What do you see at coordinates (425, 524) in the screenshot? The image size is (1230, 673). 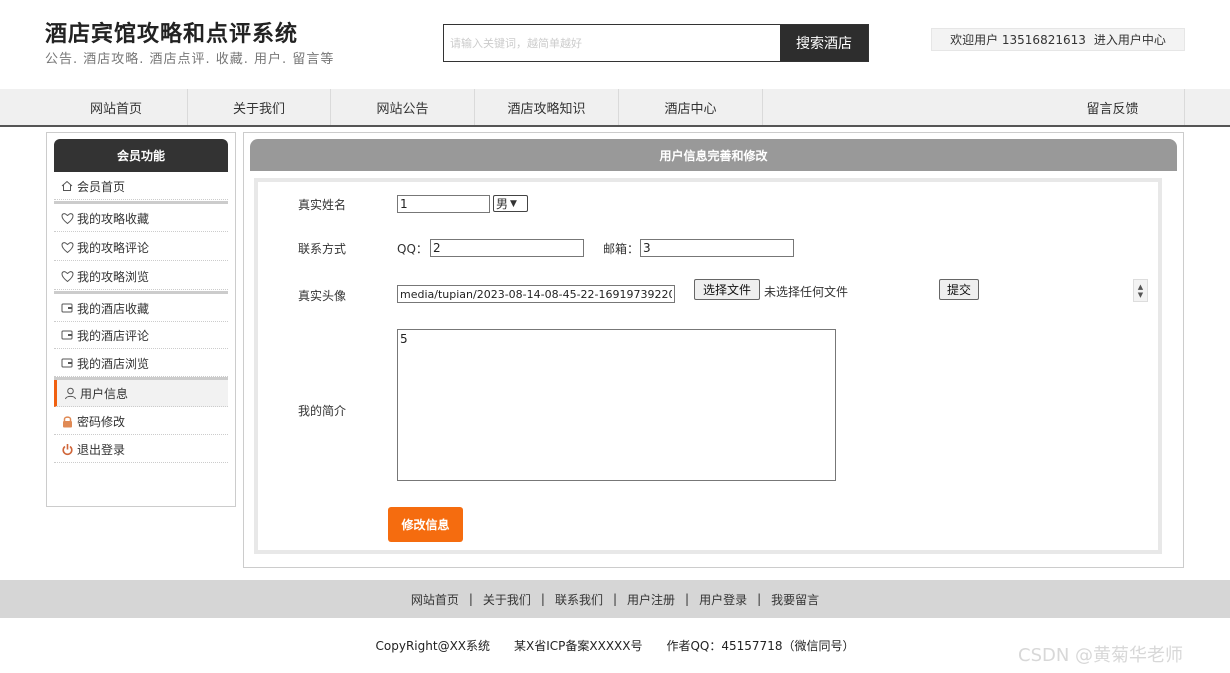 I see `save-profile-button: 修改信息` at bounding box center [425, 524].